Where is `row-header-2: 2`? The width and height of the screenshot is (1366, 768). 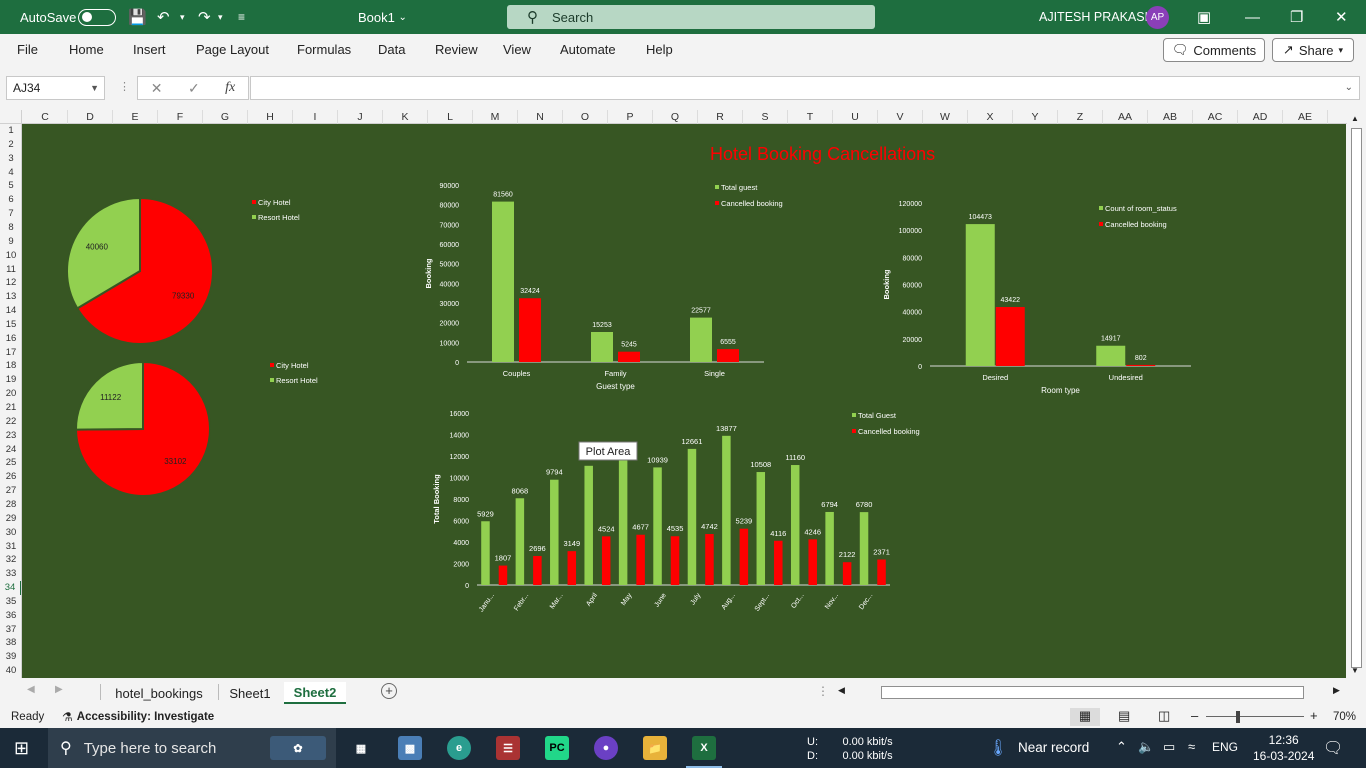
row-header-2: 2 is located at coordinates (10, 145).